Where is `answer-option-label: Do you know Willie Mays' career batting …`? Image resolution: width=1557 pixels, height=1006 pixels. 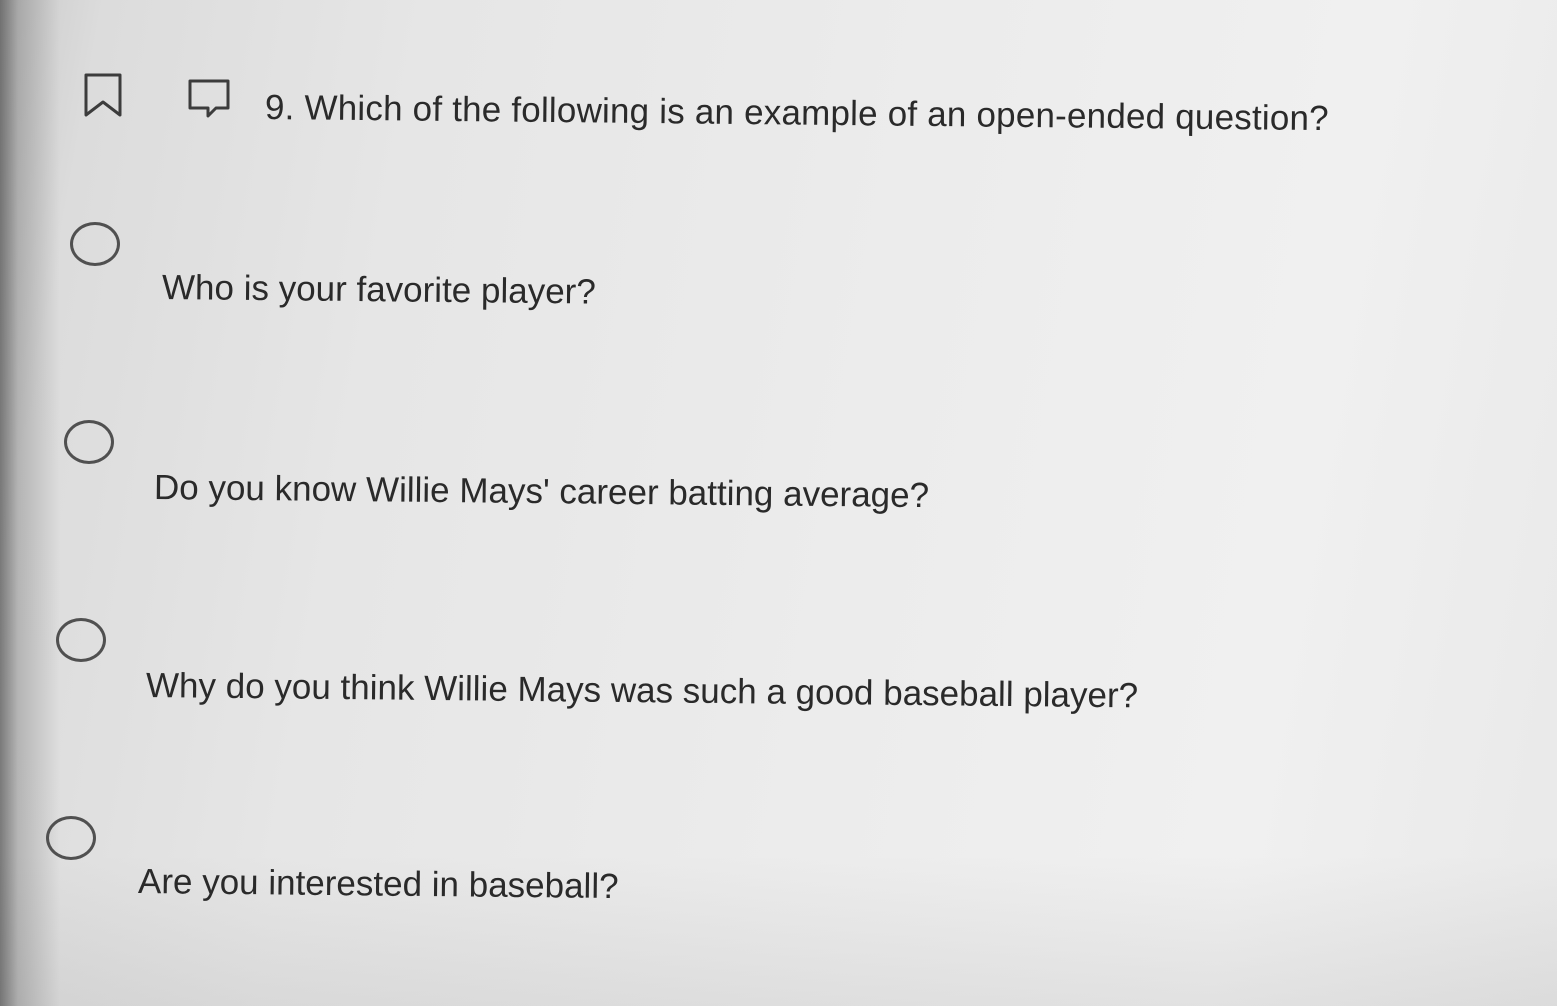 answer-option-label: Do you know Willie Mays' career batting … is located at coordinates (541, 492).